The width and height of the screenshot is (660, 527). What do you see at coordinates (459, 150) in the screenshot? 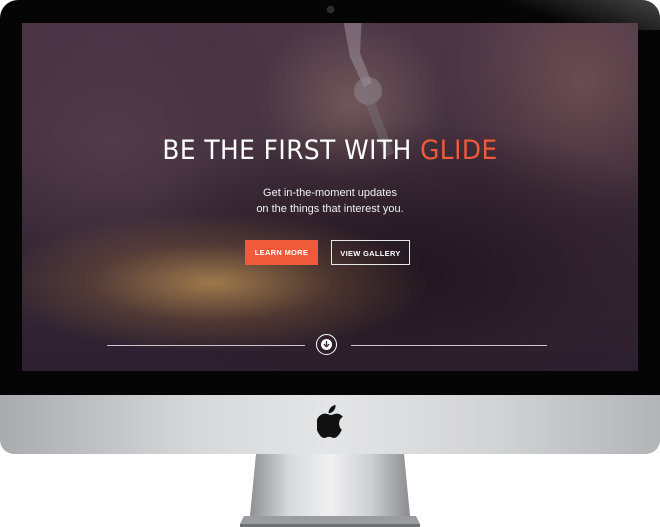
I see `hero-title-accent: GLIDE` at bounding box center [459, 150].